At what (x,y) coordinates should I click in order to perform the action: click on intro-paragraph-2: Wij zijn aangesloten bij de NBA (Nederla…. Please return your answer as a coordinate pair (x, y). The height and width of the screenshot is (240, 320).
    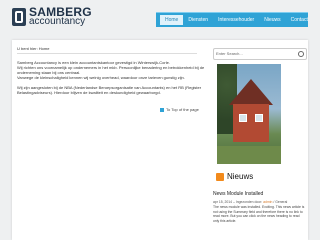
    Looking at the image, I should click on (109, 90).